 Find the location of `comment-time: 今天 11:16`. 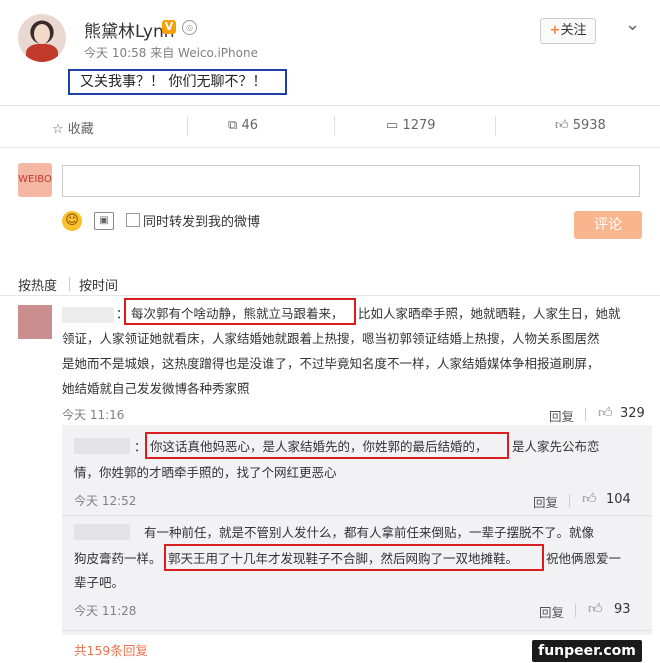

comment-time: 今天 11:16 is located at coordinates (93, 415).